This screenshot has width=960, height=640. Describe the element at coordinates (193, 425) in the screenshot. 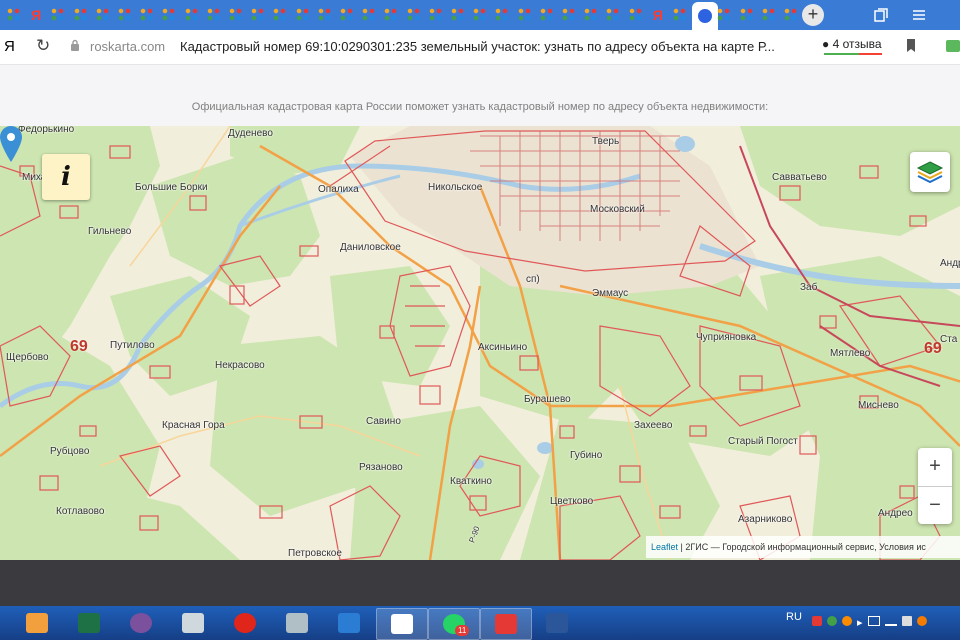

I see `place-label: Красная Гора` at that location.